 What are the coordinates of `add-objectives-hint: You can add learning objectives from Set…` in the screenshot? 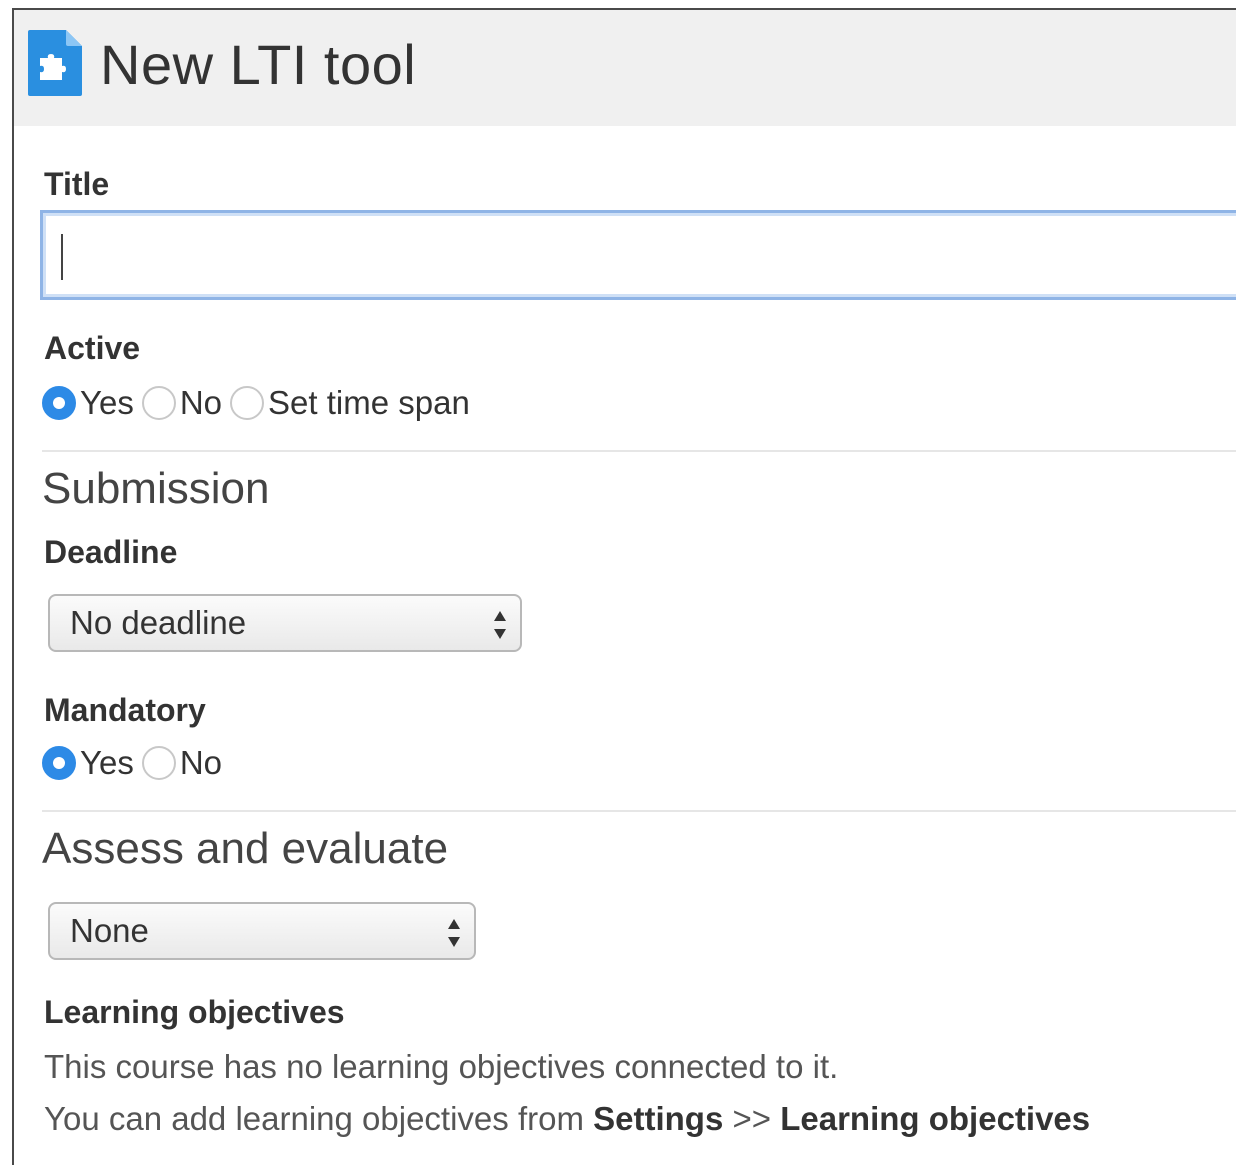 It's located at (567, 1119).